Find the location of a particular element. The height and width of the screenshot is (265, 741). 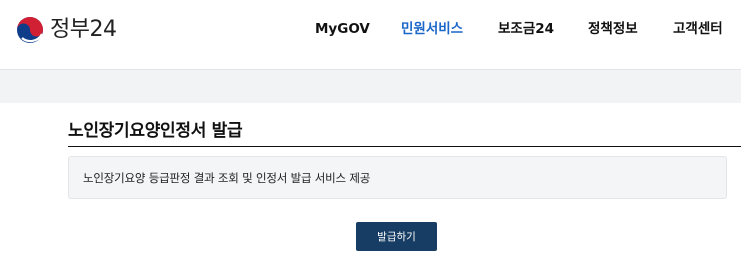

taegeuk-emblem-icon is located at coordinates (30, 30).